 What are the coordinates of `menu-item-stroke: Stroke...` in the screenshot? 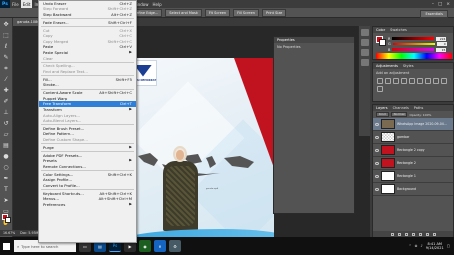 It's located at (87, 85).